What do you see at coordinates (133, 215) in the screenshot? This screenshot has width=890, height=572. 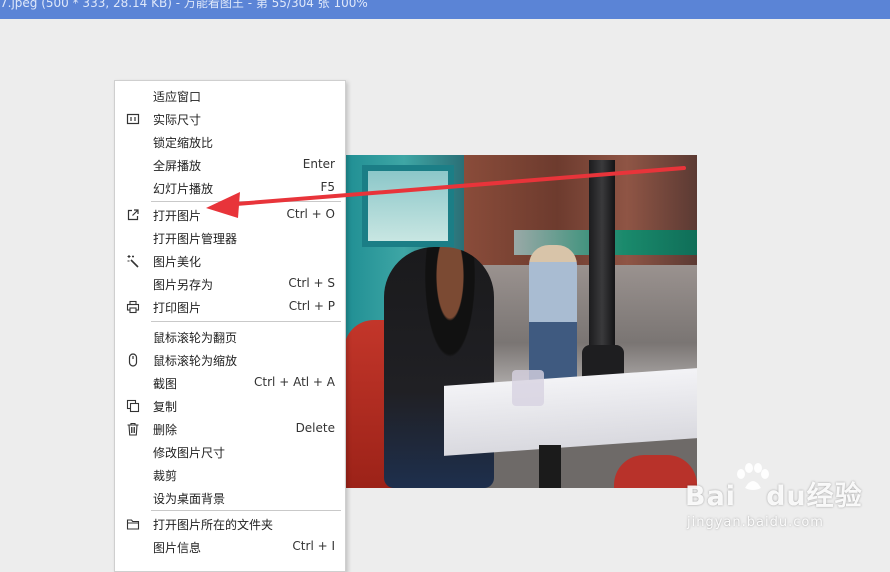 I see `open-external-icon` at bounding box center [133, 215].